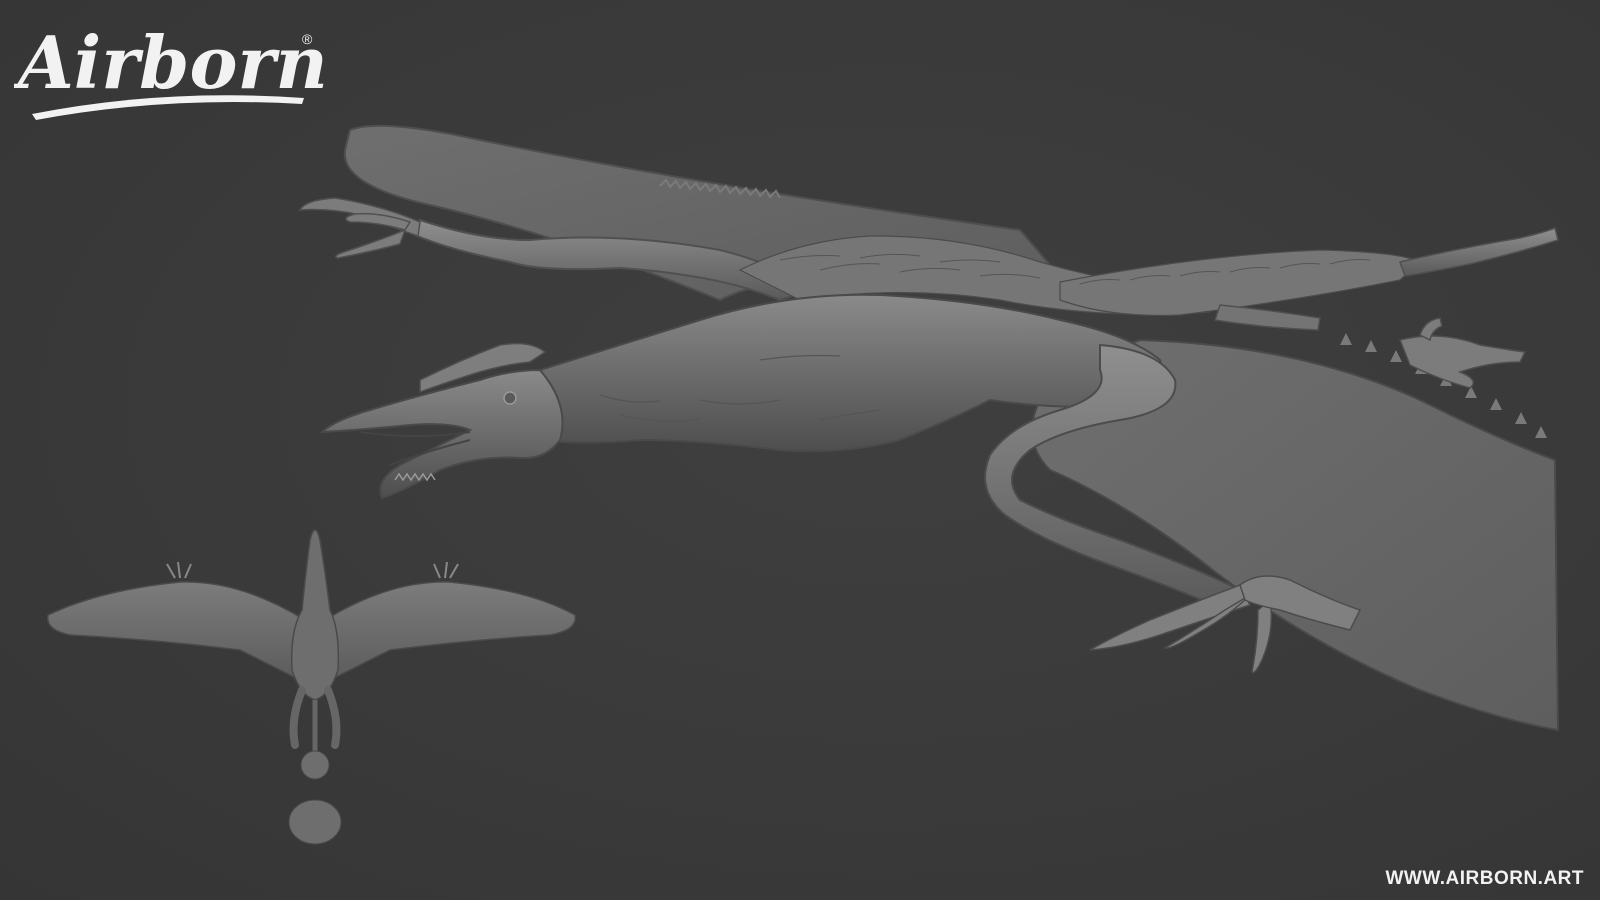  Describe the element at coordinates (450, 631) in the screenshot. I see `top-view-right-wing` at that location.